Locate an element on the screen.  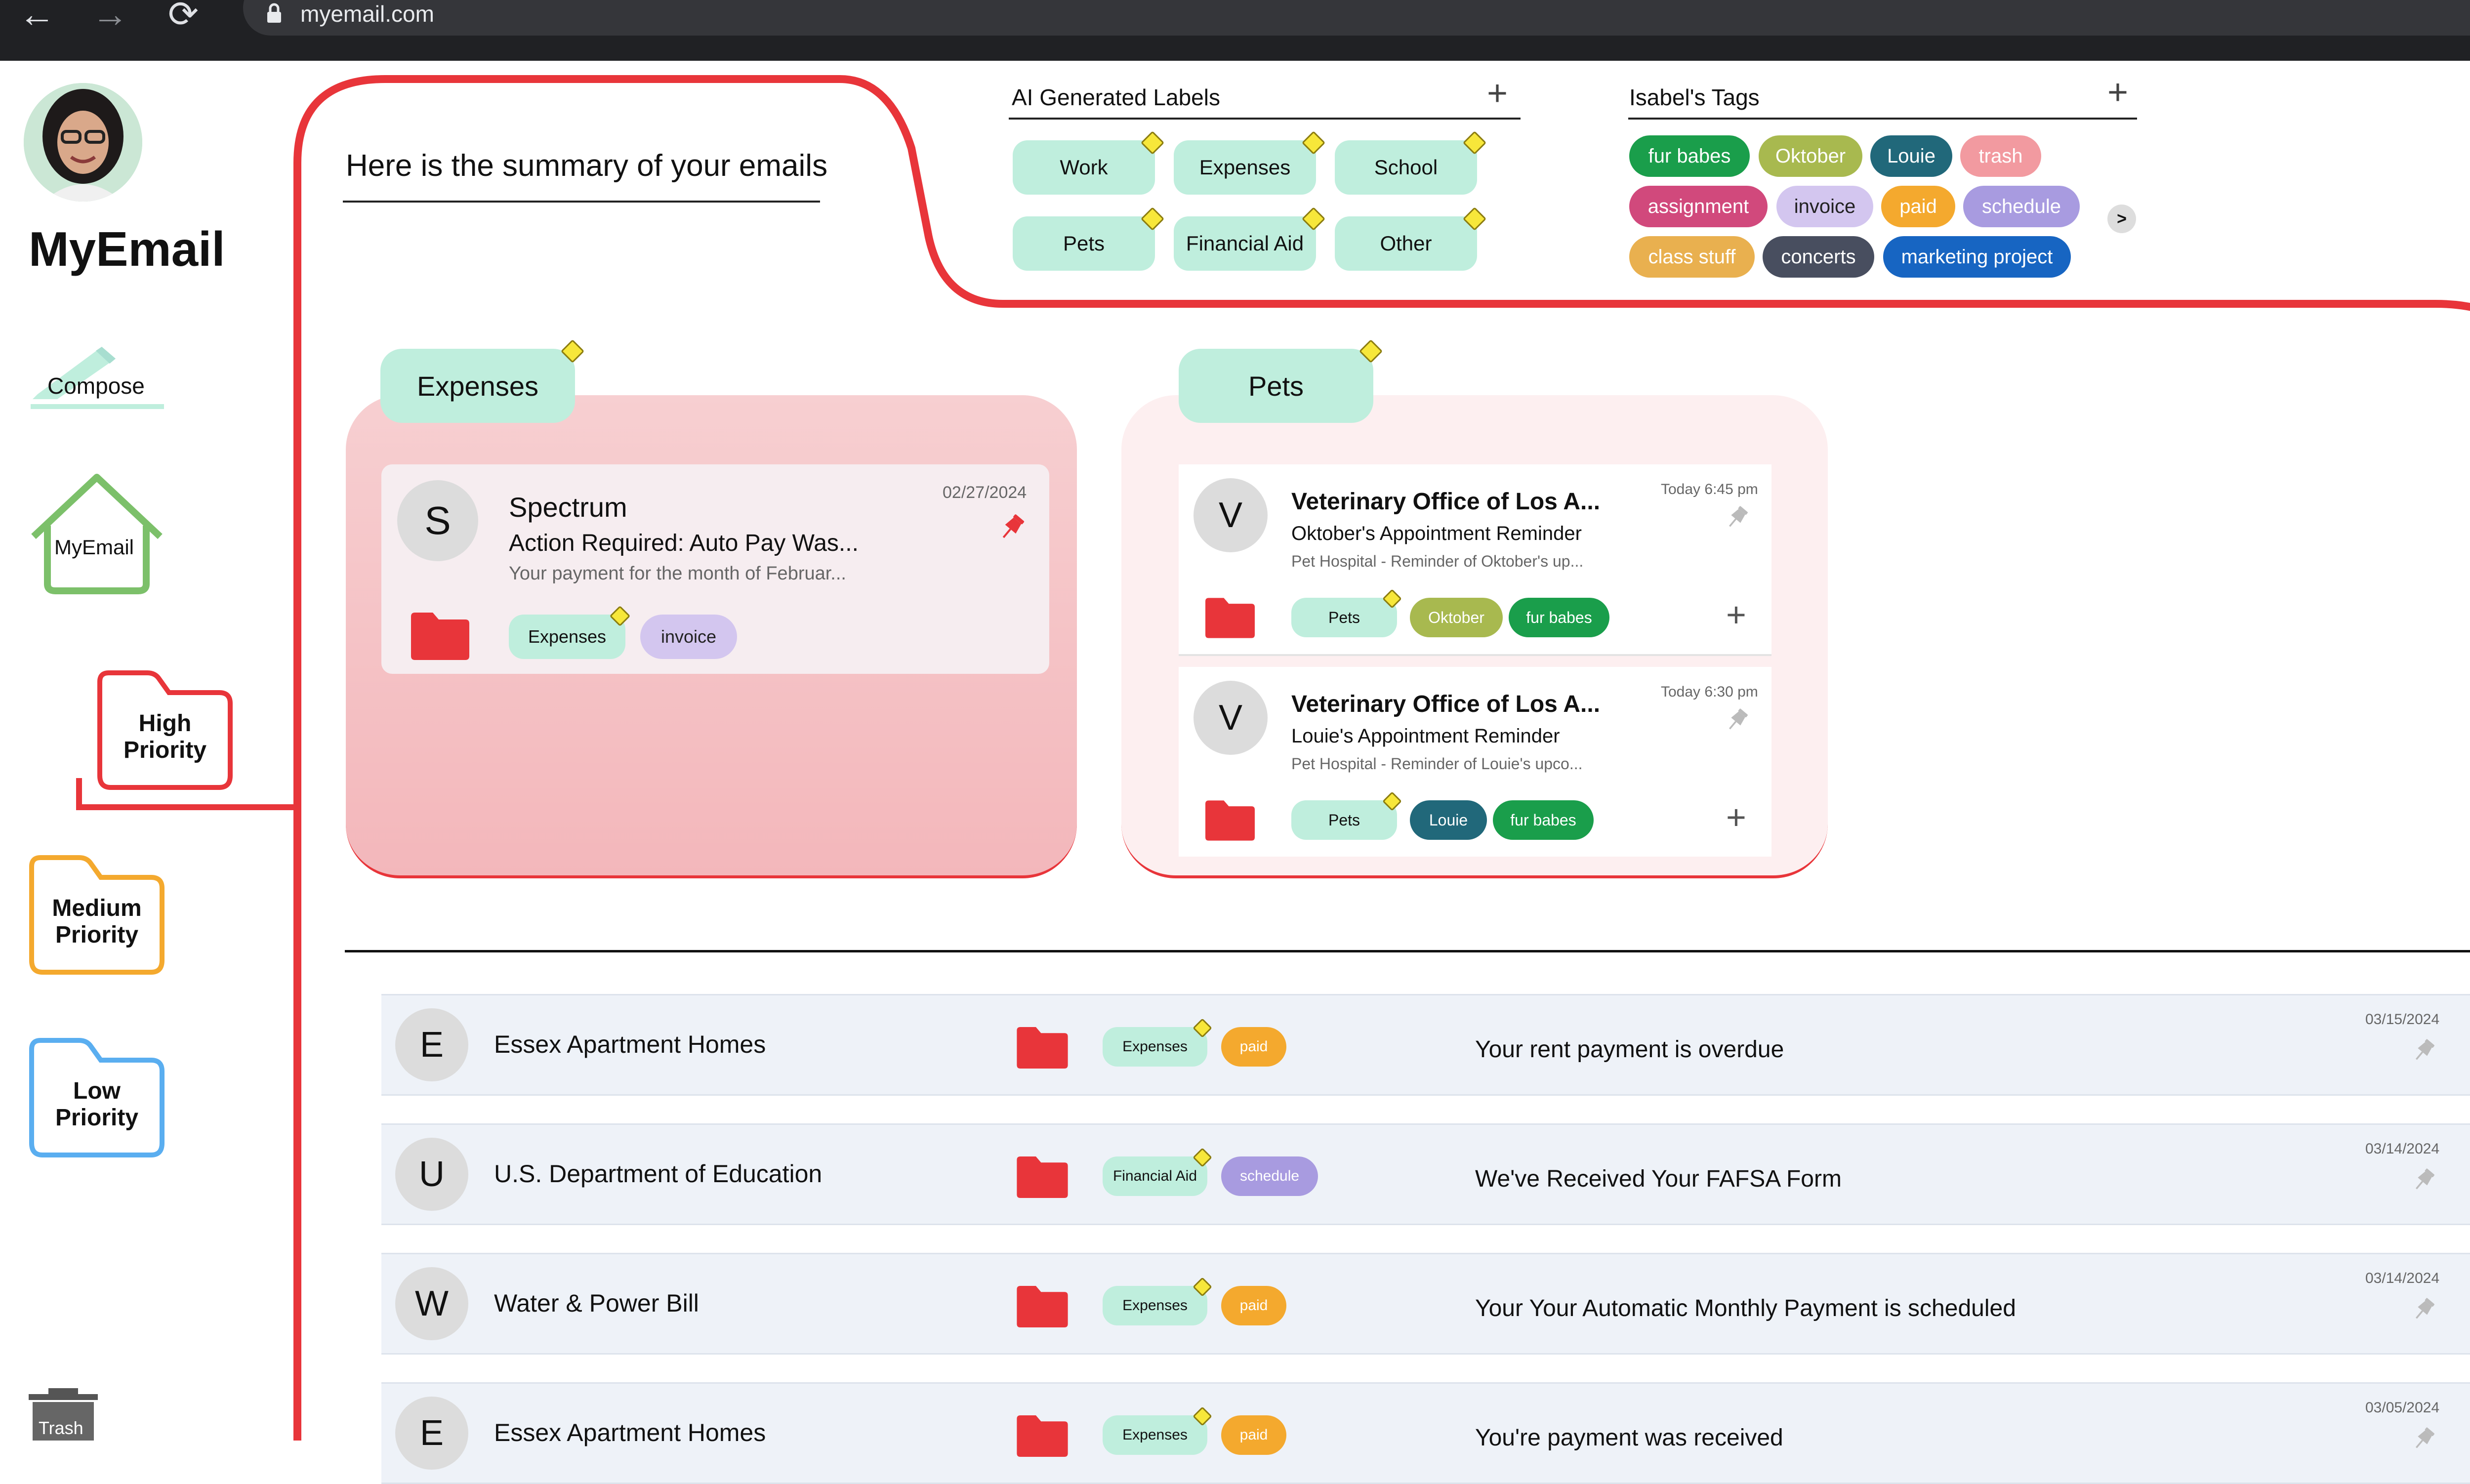
tag-louie: Louie is located at coordinates (1911, 156).